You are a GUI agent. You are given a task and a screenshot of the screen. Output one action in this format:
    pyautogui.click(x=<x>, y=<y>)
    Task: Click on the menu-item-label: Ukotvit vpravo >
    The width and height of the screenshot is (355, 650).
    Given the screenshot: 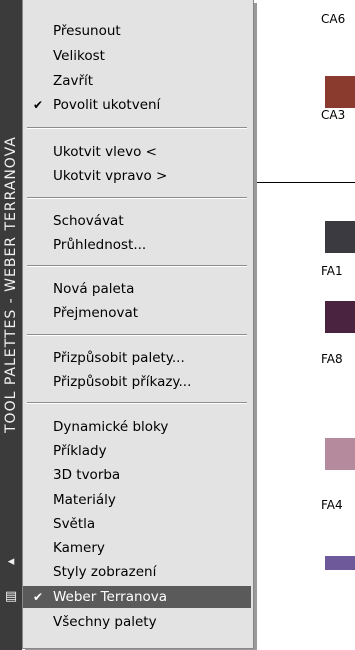 What is the action you would take?
    pyautogui.click(x=110, y=176)
    